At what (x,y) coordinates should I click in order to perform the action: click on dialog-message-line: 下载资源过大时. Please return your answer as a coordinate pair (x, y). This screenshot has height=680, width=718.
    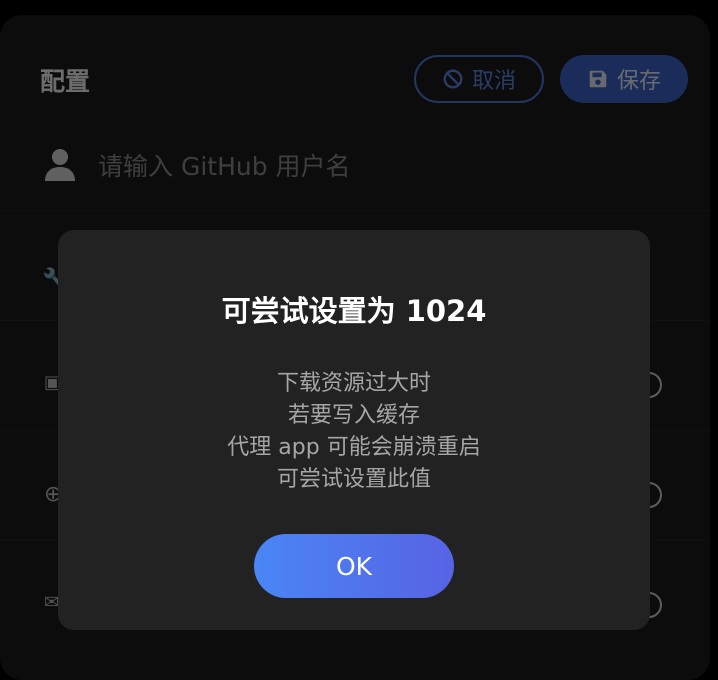
    Looking at the image, I should click on (353, 383).